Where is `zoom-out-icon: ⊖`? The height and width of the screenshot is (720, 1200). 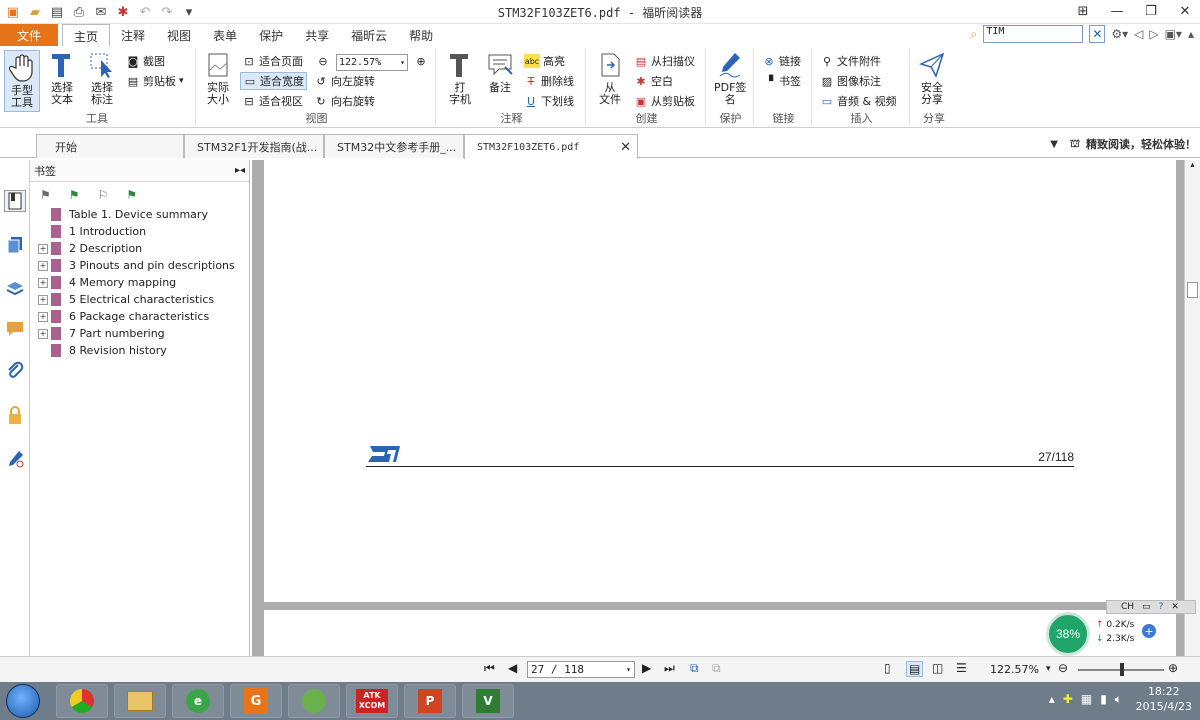 zoom-out-icon: ⊖ is located at coordinates (1063, 668).